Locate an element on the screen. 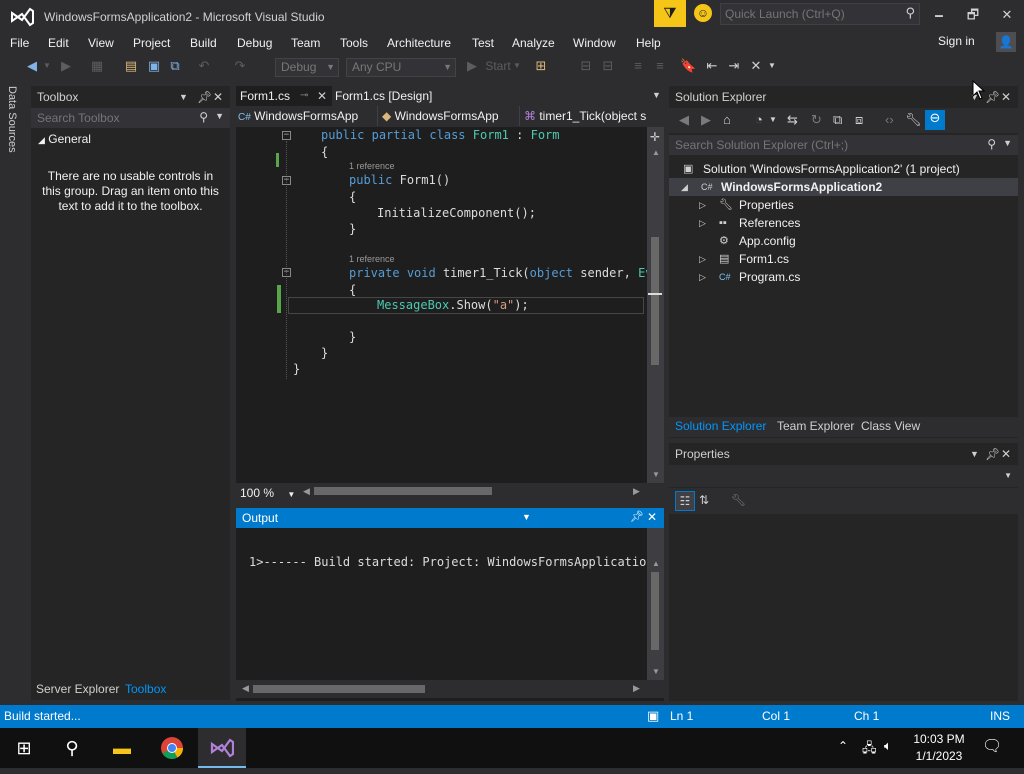 This screenshot has height=774, width=1024. visual-studio-logo-icon is located at coordinates (22, 17).